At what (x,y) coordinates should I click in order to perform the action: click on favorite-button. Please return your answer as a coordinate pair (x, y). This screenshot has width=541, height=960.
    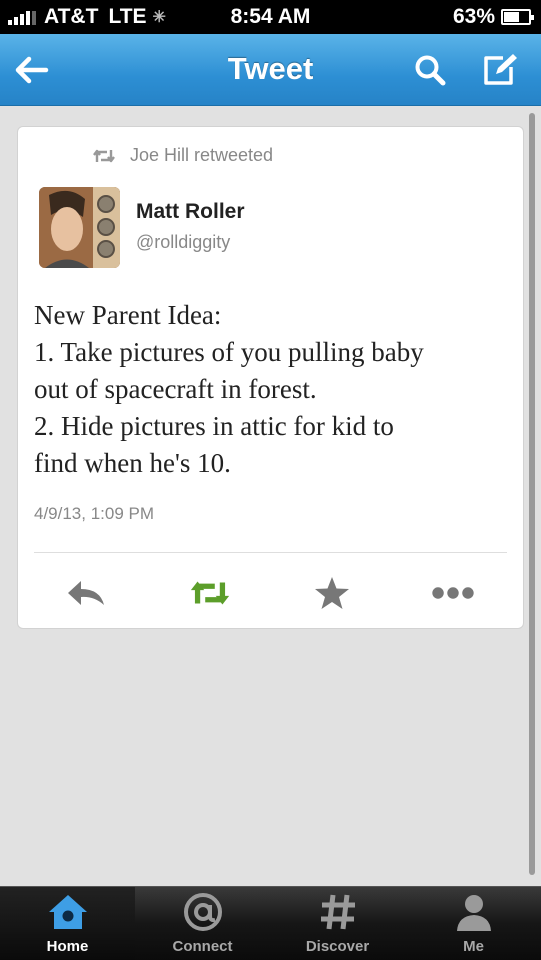
    Looking at the image, I should click on (332, 593).